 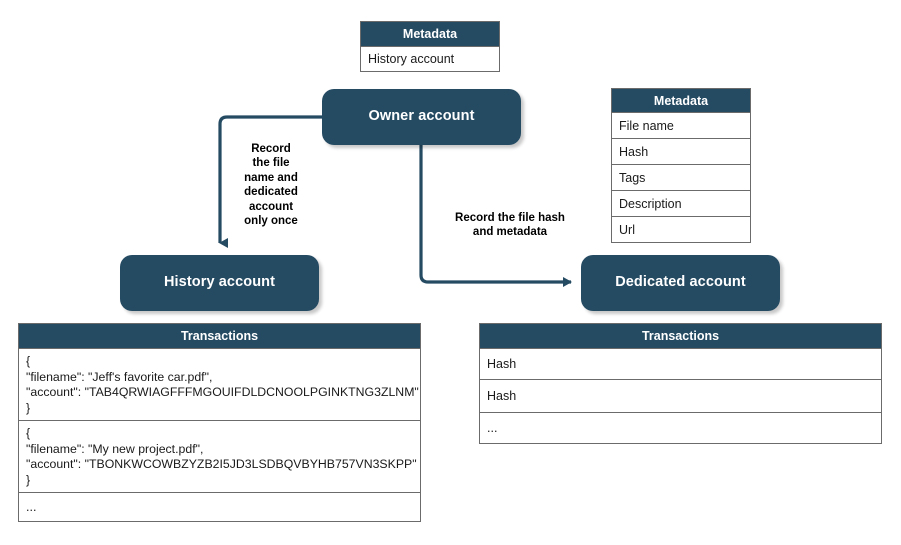 I want to click on node-history-account-label: History account, so click(x=219, y=282).